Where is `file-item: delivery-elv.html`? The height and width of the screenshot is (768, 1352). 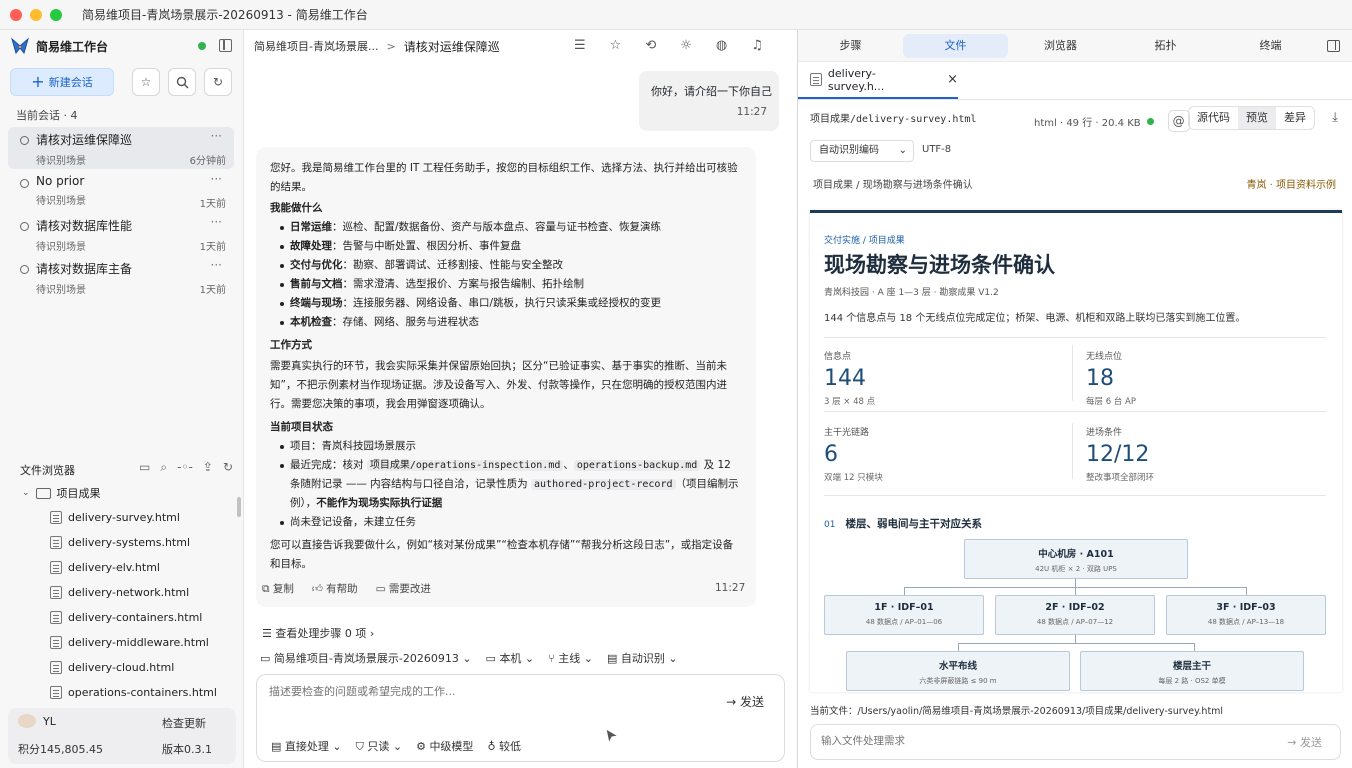 file-item: delivery-elv.html is located at coordinates (105, 567).